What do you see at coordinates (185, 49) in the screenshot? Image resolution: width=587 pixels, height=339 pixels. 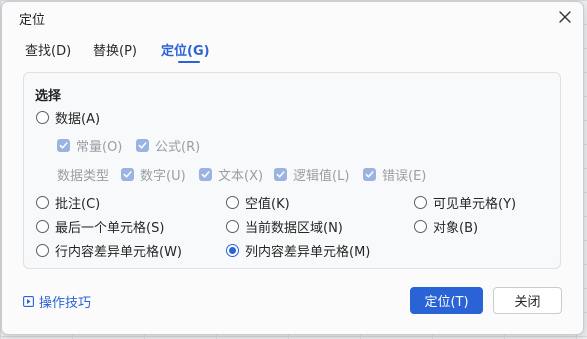 I see `tab-goto: 定位(G)` at bounding box center [185, 49].